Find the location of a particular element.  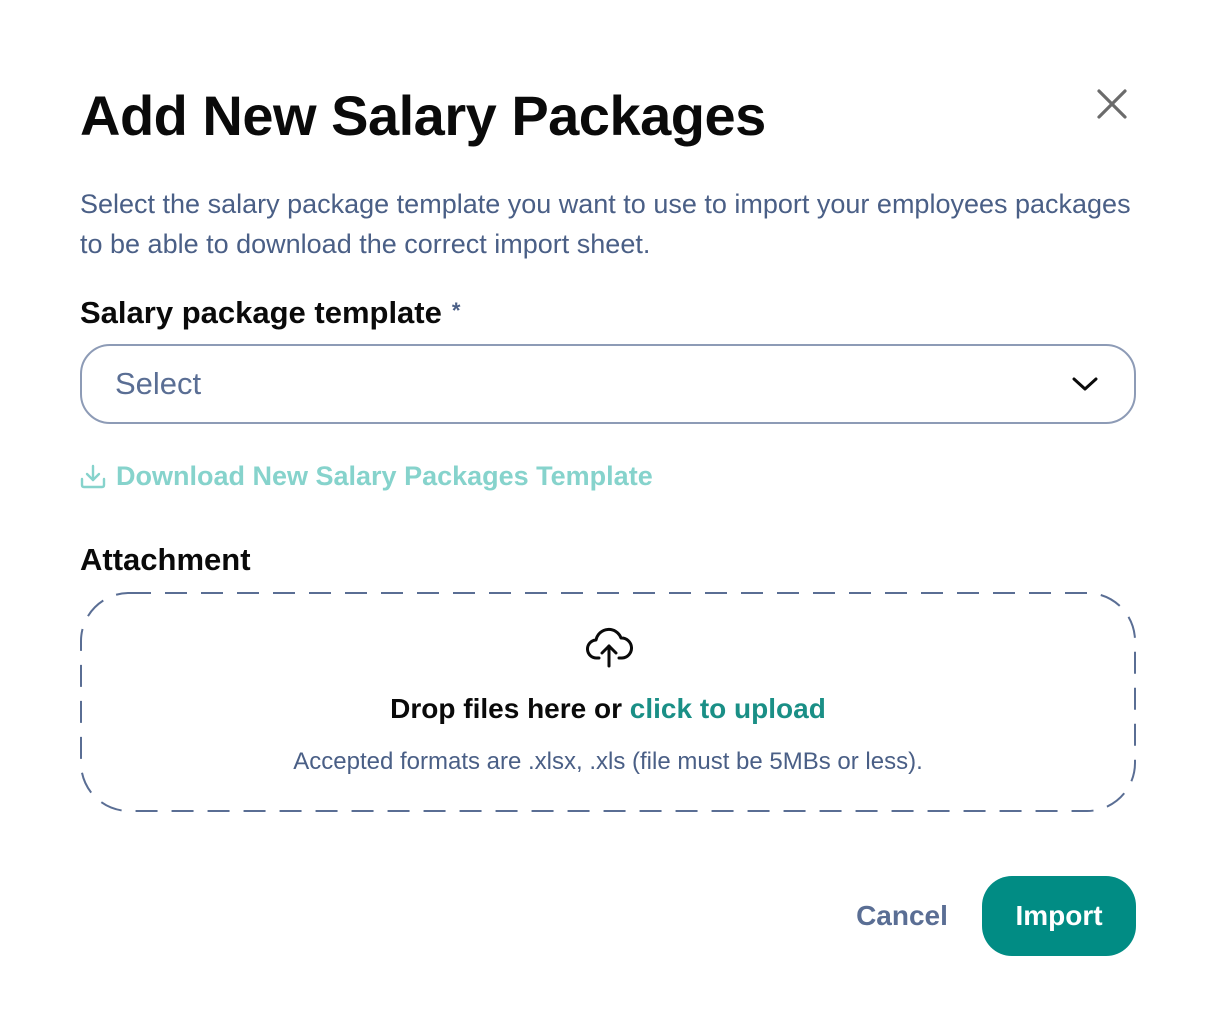

click-to-upload-link: click to upload is located at coordinates (728, 708).